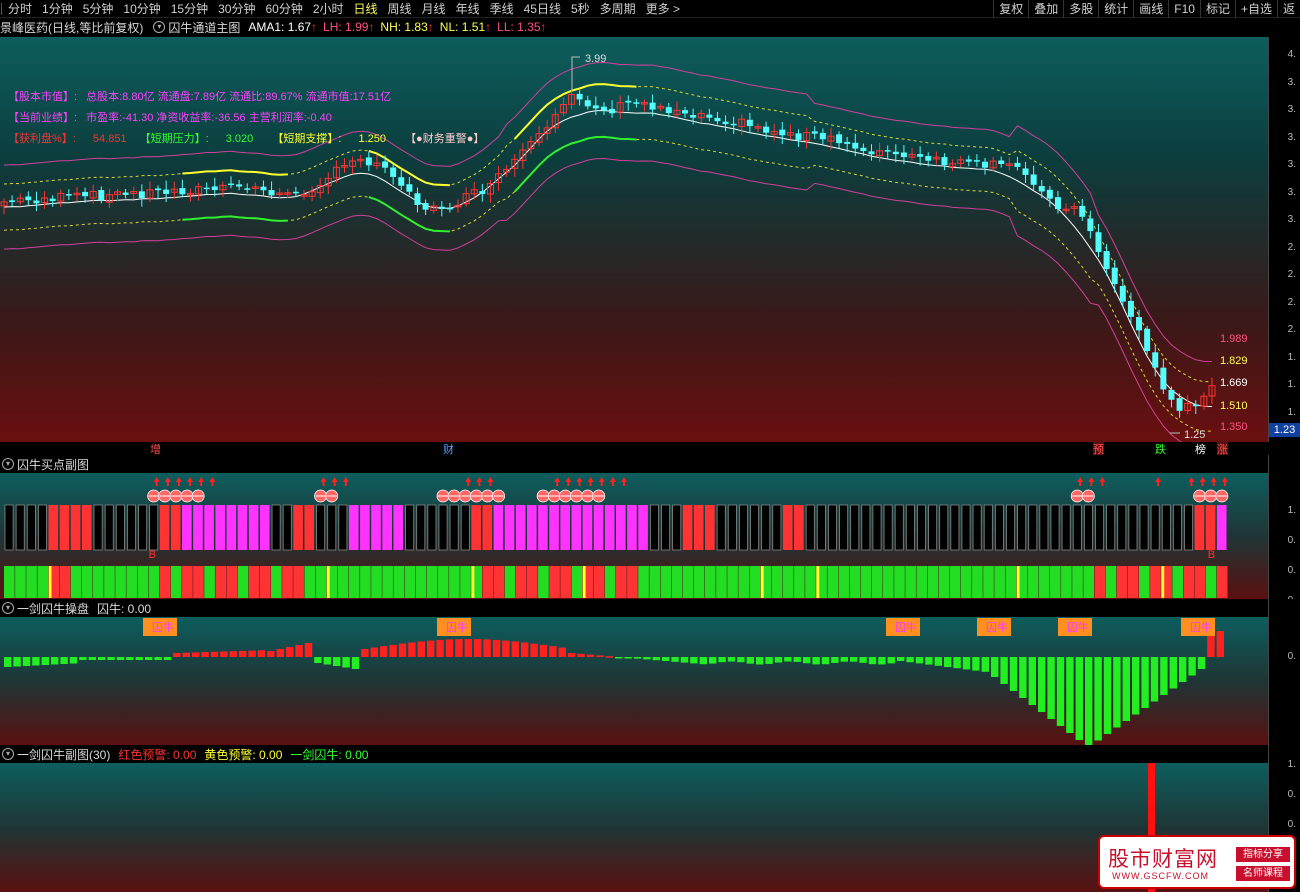 This screenshot has width=1300, height=892. What do you see at coordinates (20, 9) in the screenshot?
I see `period-tab-0: 分时` at bounding box center [20, 9].